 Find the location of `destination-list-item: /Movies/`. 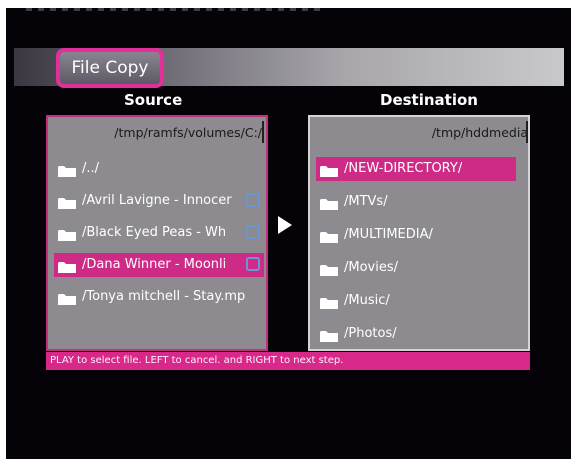

destination-list-item: /Movies/ is located at coordinates (416, 268).